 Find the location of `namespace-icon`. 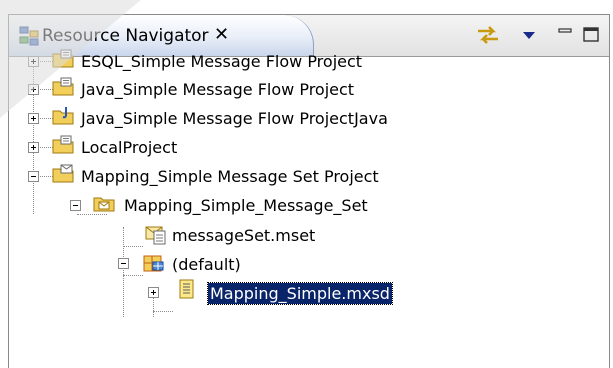

namespace-icon is located at coordinates (153, 263).